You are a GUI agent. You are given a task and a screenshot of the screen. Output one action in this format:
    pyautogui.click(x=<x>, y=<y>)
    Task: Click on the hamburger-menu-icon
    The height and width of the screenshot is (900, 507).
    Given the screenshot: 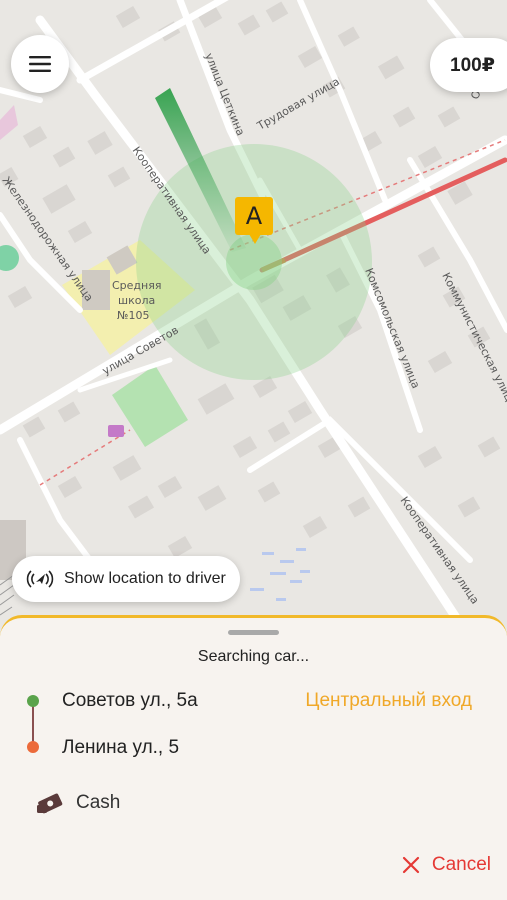 What is the action you would take?
    pyautogui.click(x=40, y=64)
    